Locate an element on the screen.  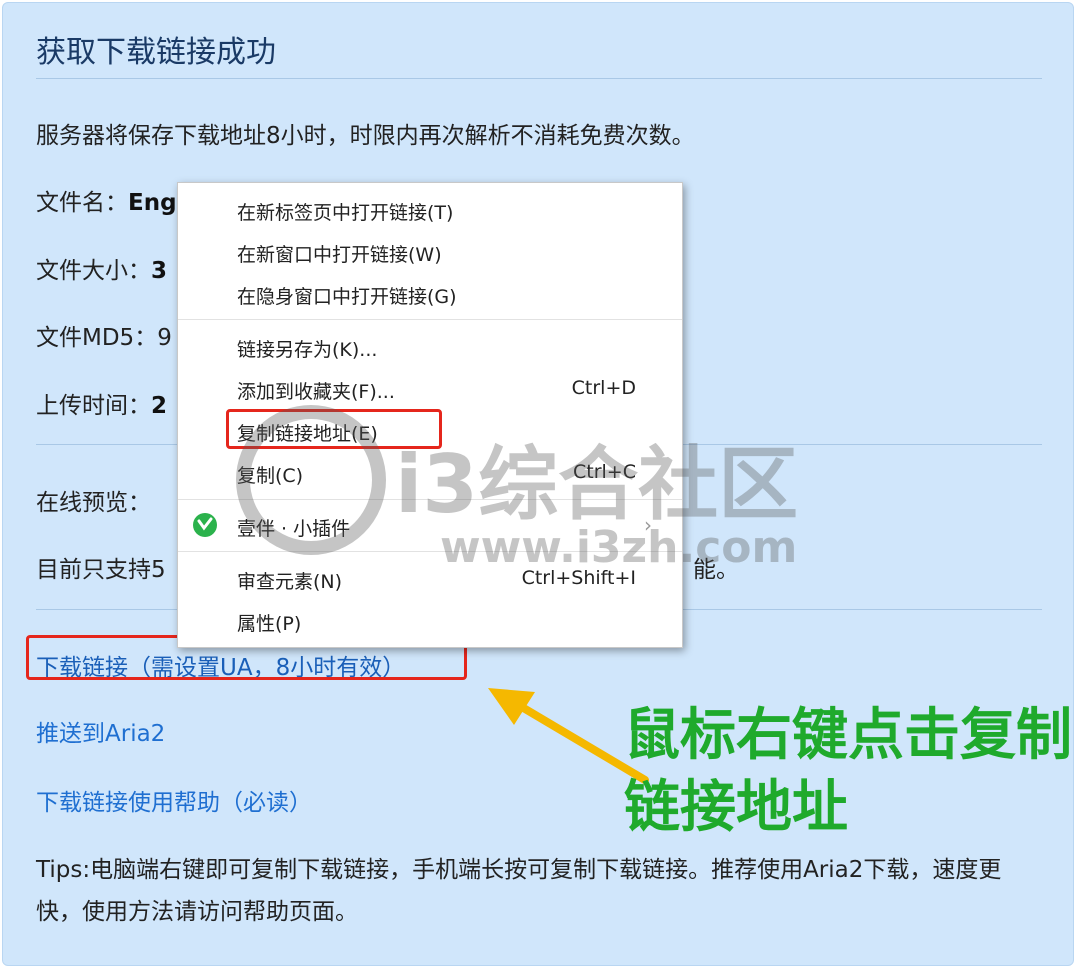
file-size-label: 文件大小： is located at coordinates (93, 271).